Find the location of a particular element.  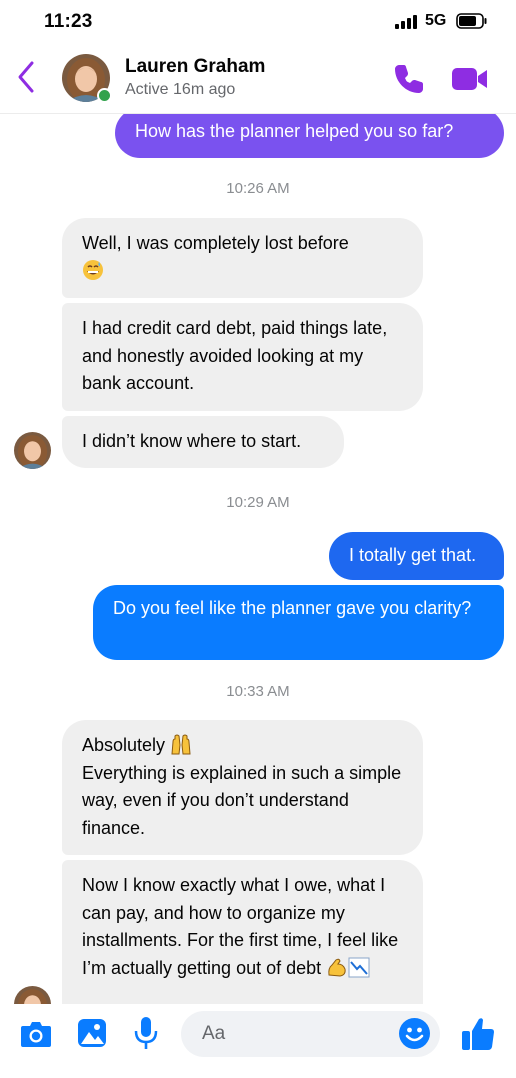

timestamp: 10:33 AM is located at coordinates (258, 691).